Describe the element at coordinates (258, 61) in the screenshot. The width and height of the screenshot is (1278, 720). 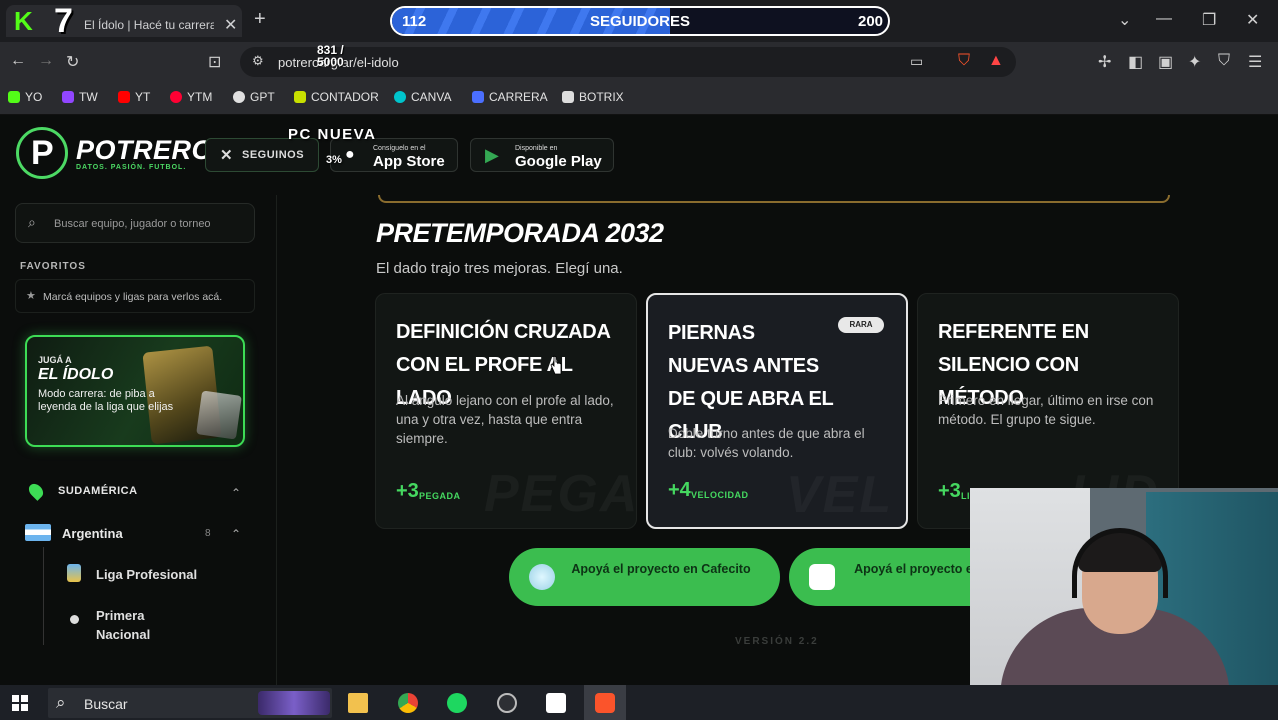
I see `site-info-icon: ⚙` at that location.